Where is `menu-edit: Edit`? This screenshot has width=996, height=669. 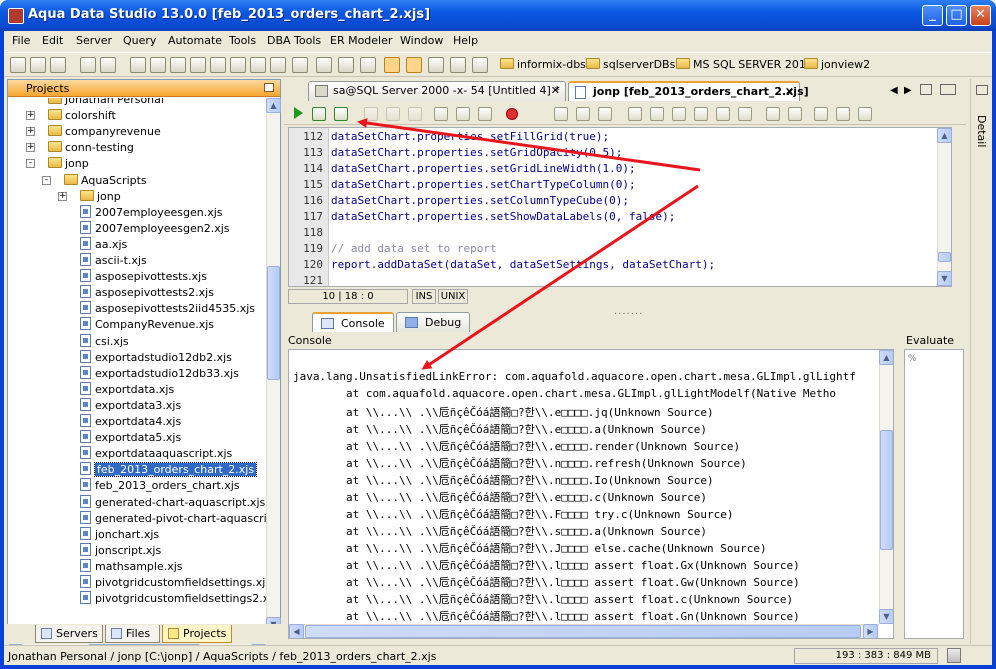
menu-edit: Edit is located at coordinates (52, 40).